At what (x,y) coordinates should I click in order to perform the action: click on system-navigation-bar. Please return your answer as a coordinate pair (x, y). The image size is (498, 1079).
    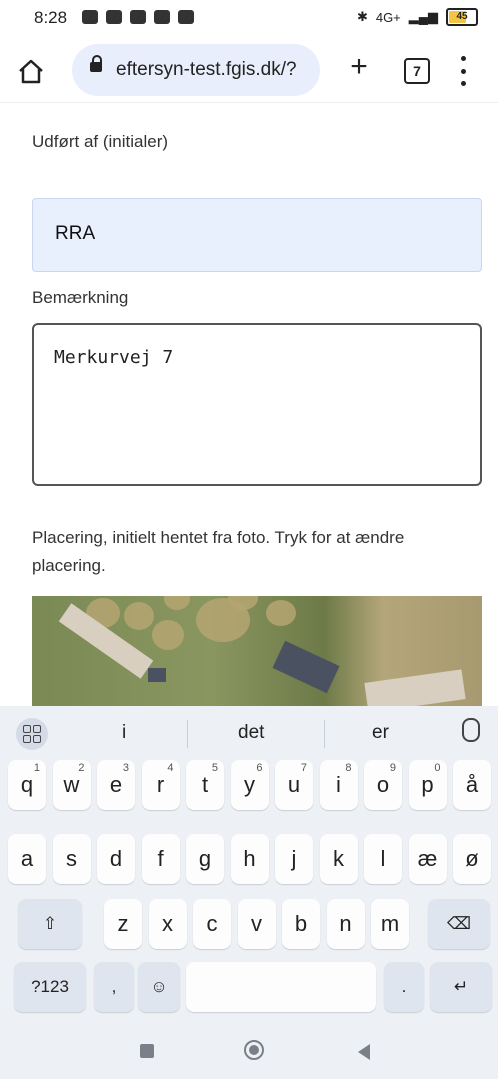
    Looking at the image, I should click on (249, 1051).